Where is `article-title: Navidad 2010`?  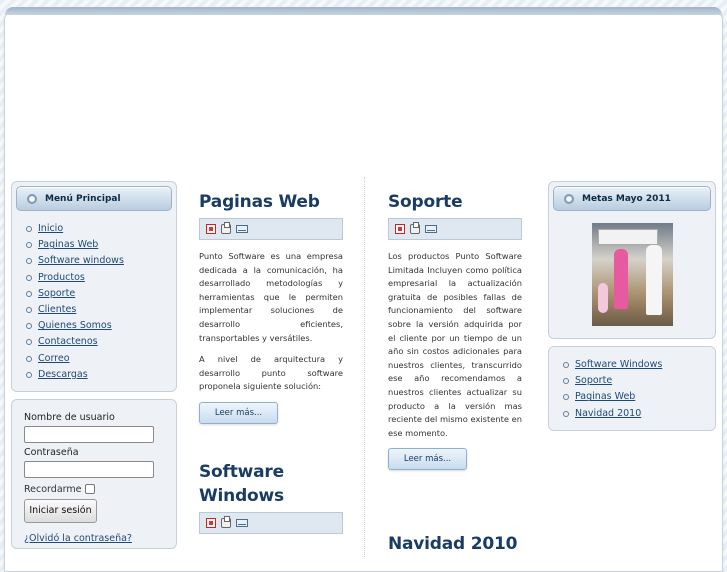
article-title: Navidad 2010 is located at coordinates (460, 544).